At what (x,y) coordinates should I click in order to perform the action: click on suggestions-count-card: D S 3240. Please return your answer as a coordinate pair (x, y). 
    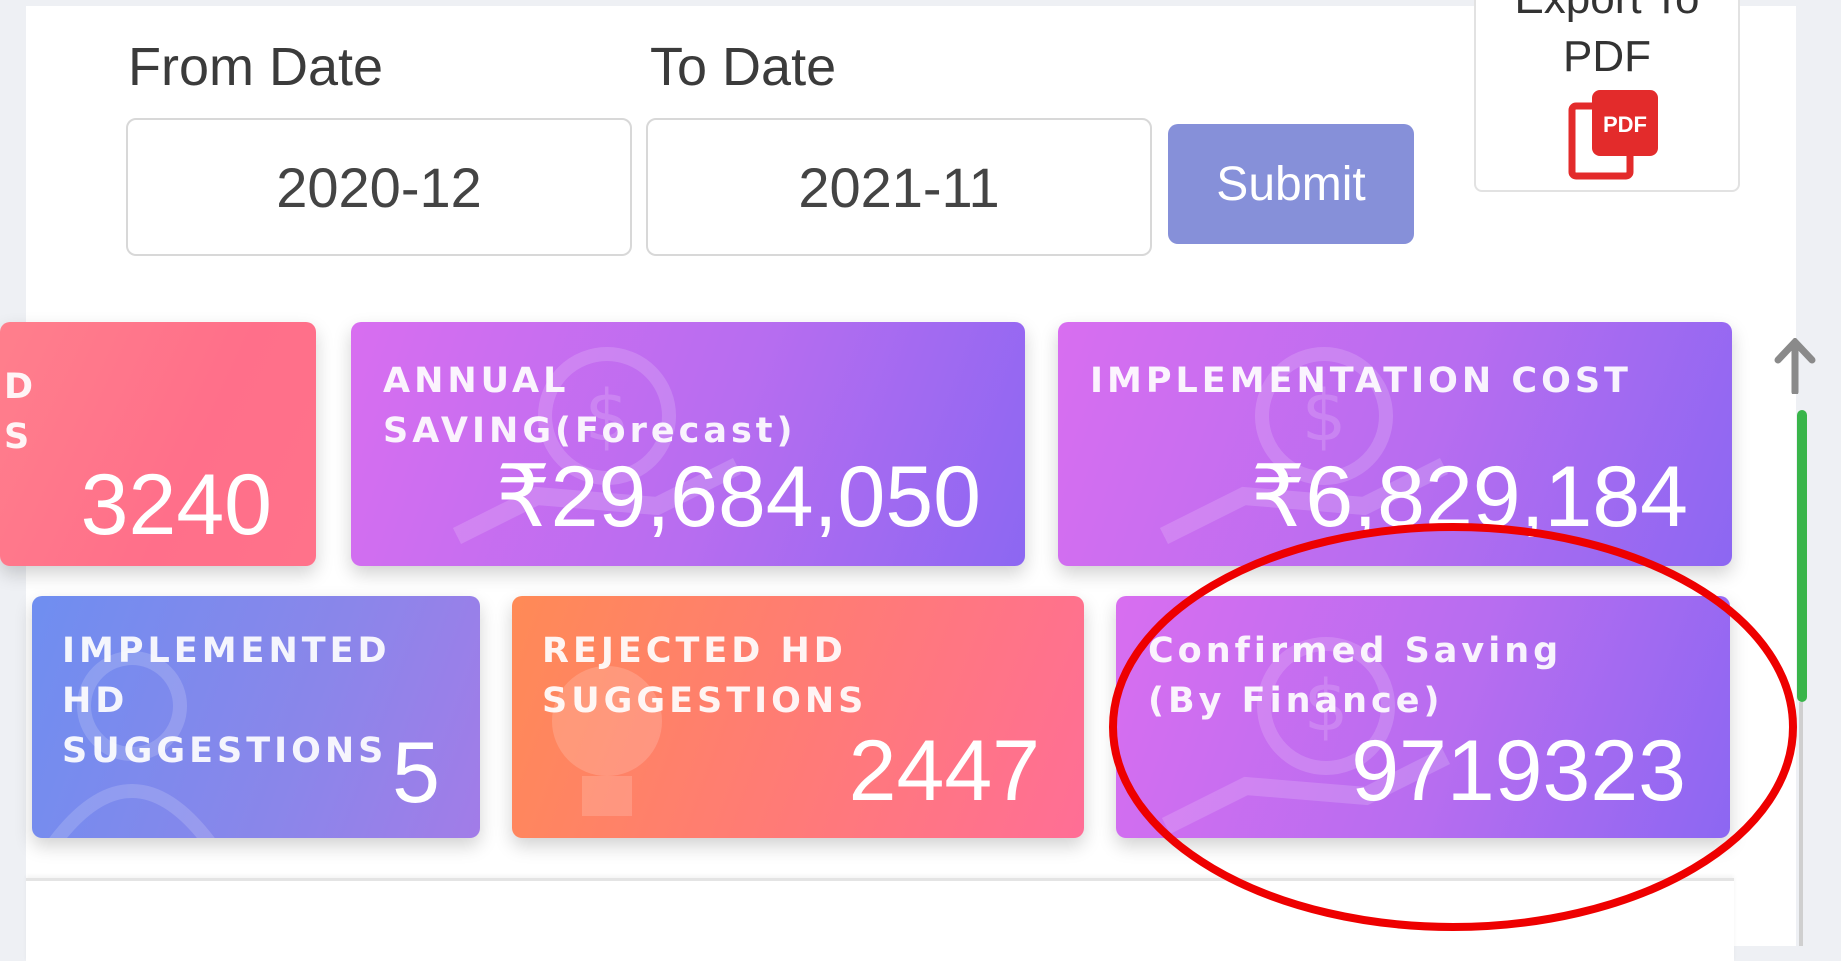
    Looking at the image, I should click on (158, 444).